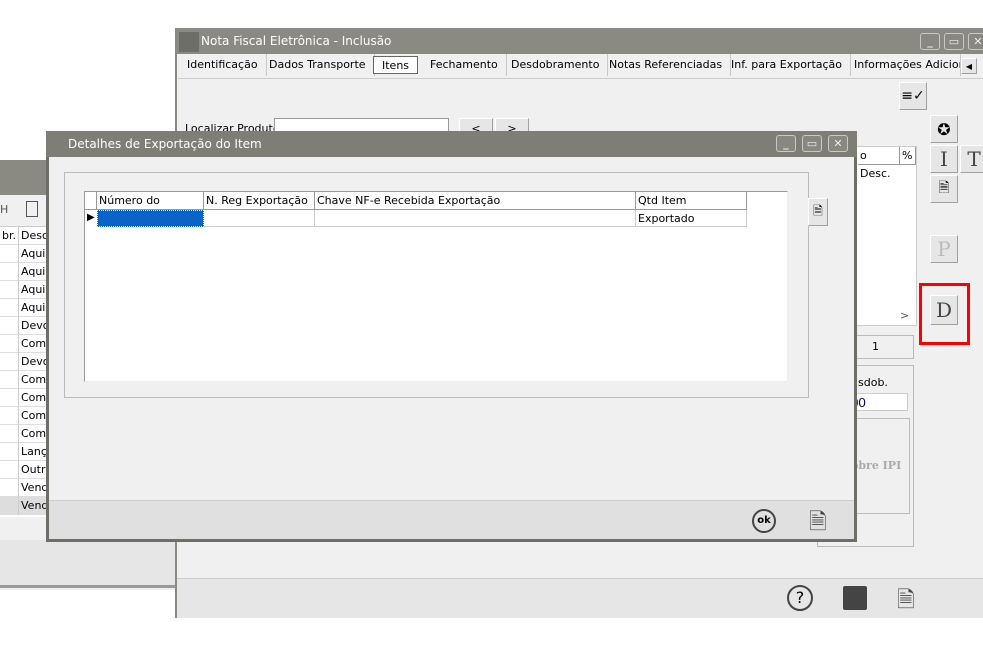 Image resolution: width=983 pixels, height=661 pixels. I want to click on cell-qtd-item, so click(691, 218).